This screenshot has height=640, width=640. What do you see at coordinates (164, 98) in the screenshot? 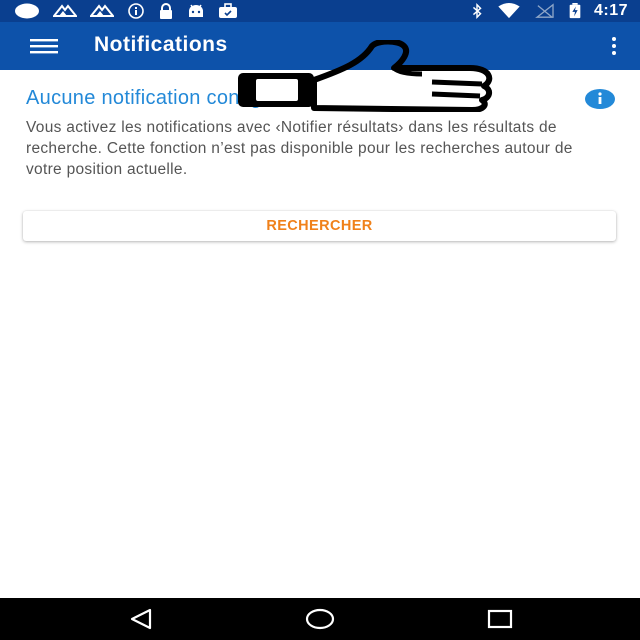
I see `empty-state-title: Aucune notification configurée` at bounding box center [164, 98].